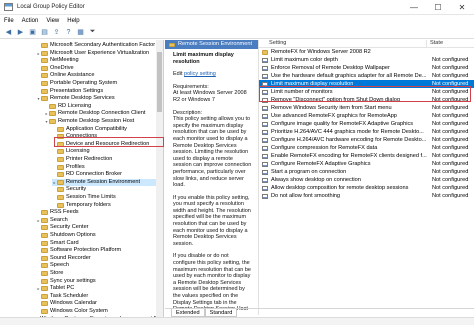 The width and height of the screenshot is (474, 325). I want to click on highlight-box-tree, so click(109, 142).